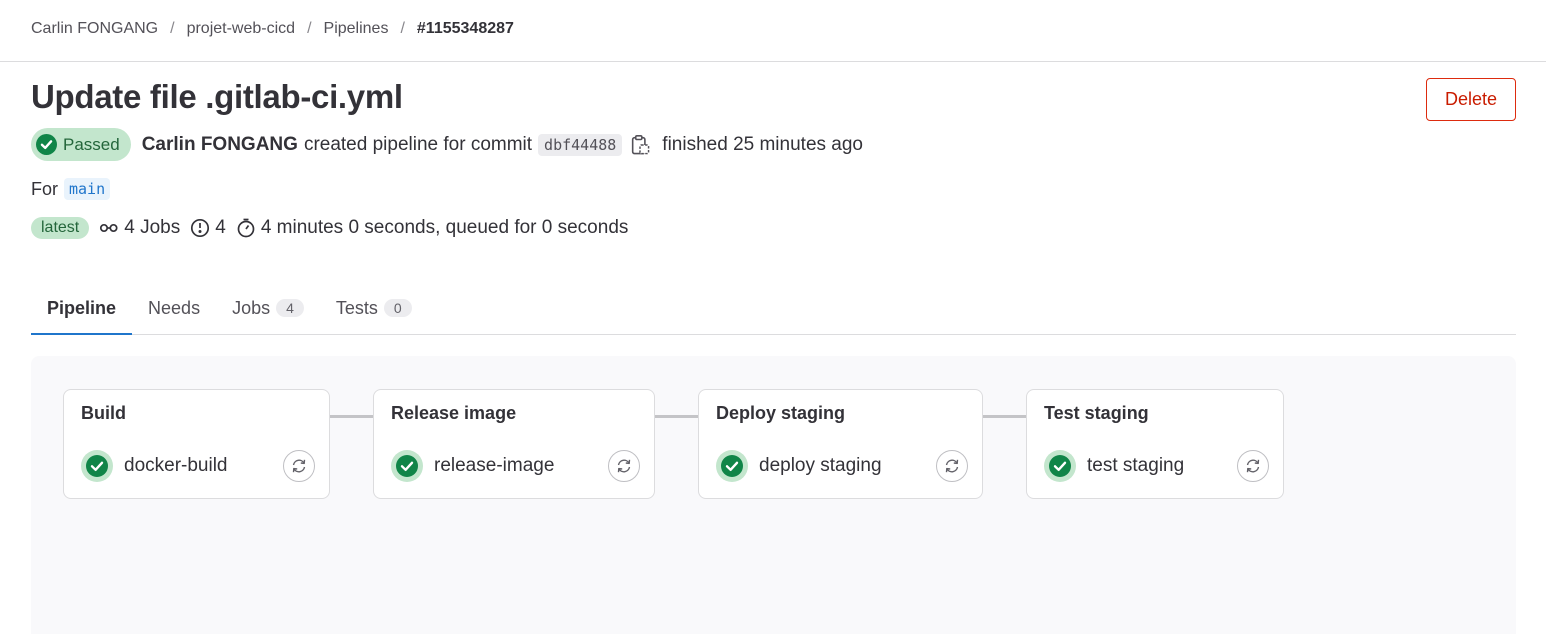 The height and width of the screenshot is (634, 1546). What do you see at coordinates (1096, 413) in the screenshot?
I see `stage-title: Test staging` at bounding box center [1096, 413].